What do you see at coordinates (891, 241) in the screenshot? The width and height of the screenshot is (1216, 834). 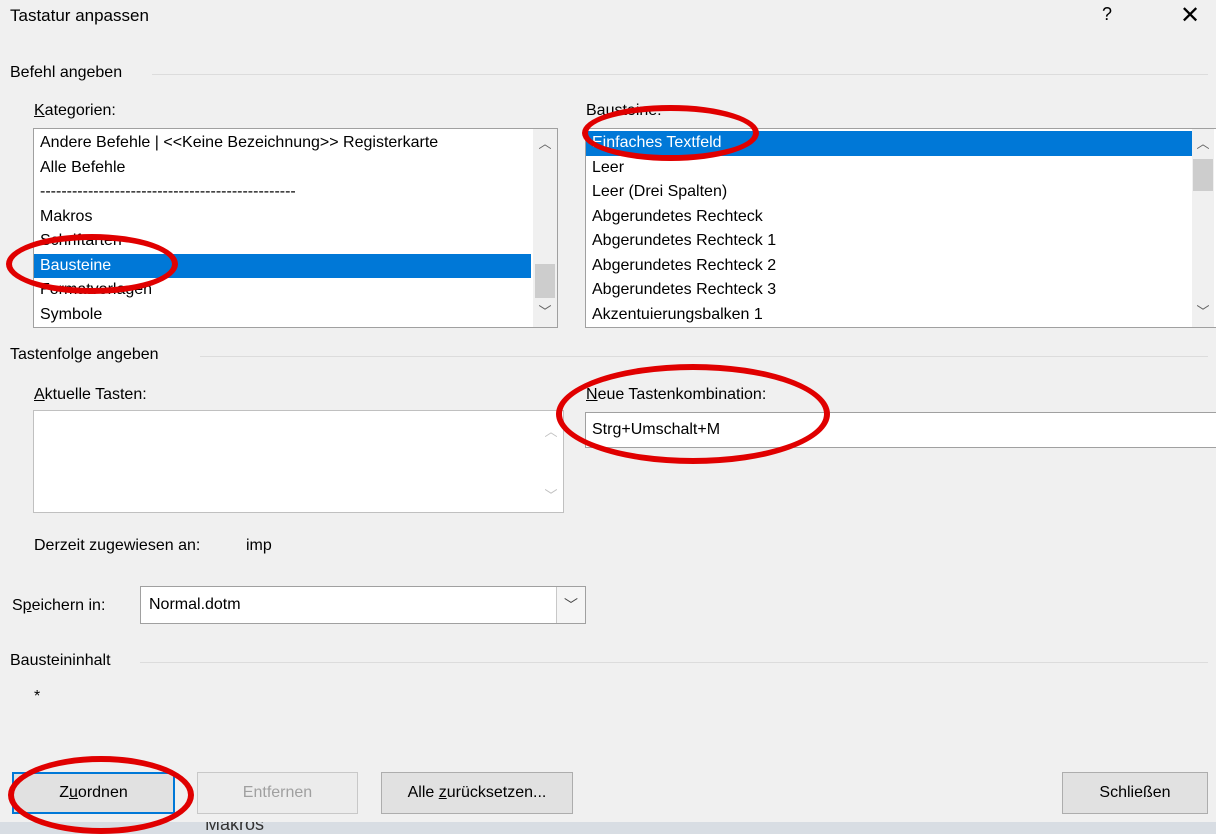 I see `list-item: Abgerundetes Rechteck 1` at bounding box center [891, 241].